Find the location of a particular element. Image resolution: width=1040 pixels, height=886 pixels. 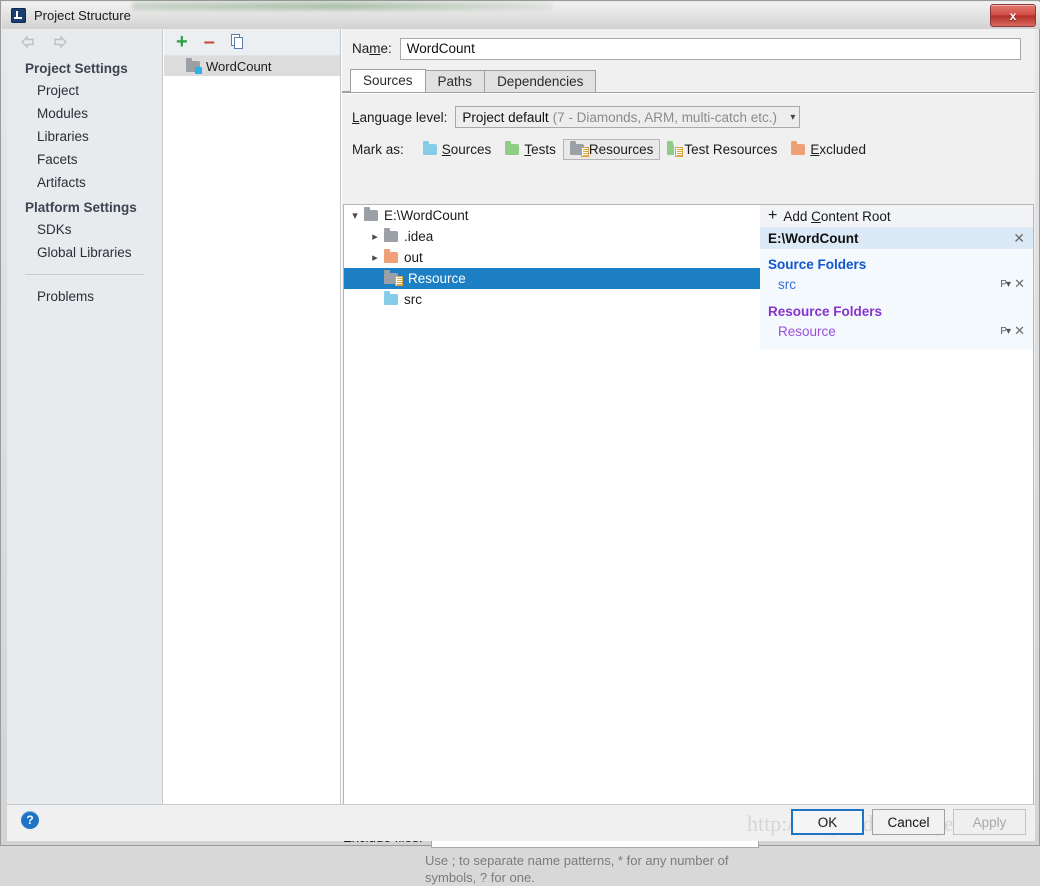

folder-tests-icon is located at coordinates (512, 148).